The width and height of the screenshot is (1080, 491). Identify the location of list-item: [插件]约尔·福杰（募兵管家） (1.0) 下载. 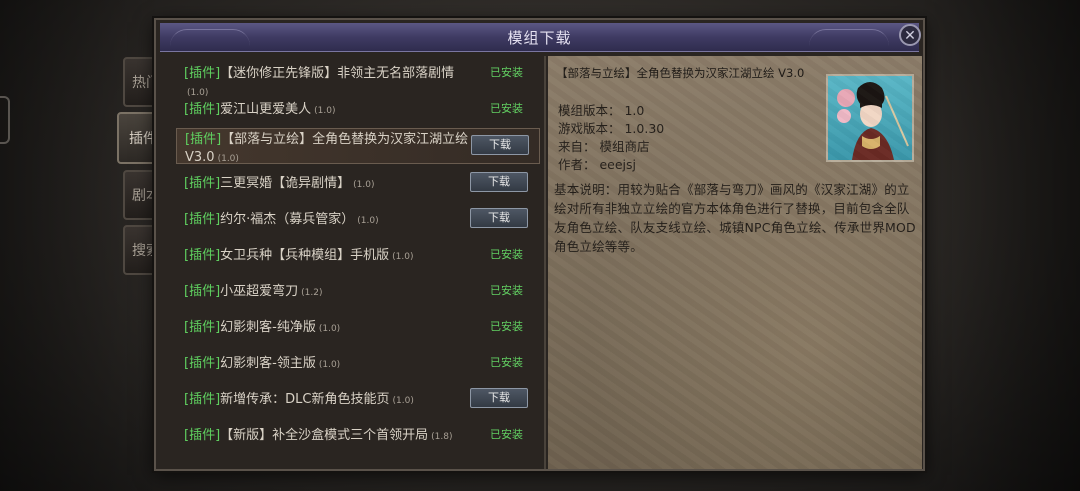
(358, 220).